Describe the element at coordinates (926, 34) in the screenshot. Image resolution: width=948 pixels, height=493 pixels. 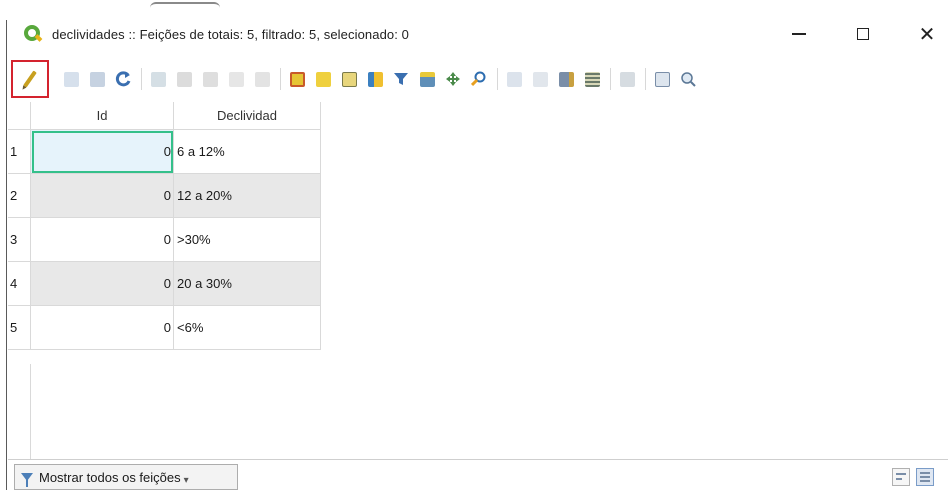
I see `close-button: ✕` at that location.